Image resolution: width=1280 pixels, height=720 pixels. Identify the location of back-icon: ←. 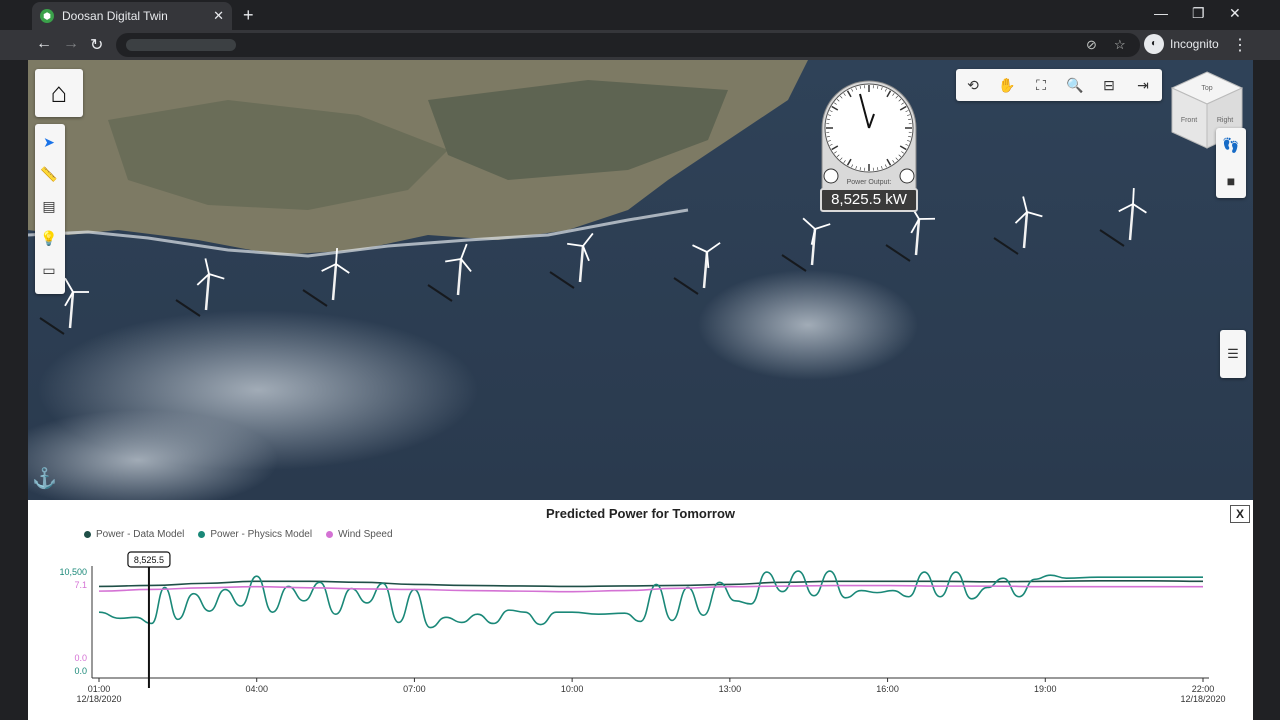
(44, 44).